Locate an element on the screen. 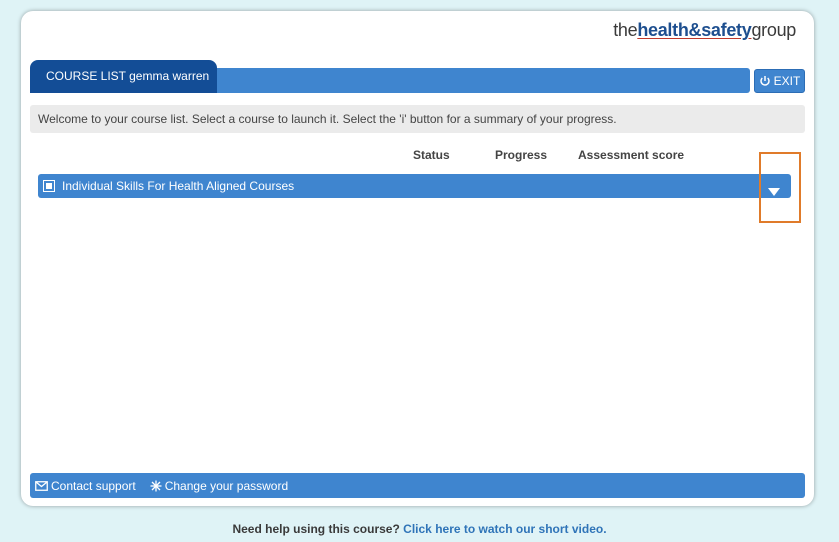 This screenshot has height=542, width=839. highlight-box is located at coordinates (780, 187).